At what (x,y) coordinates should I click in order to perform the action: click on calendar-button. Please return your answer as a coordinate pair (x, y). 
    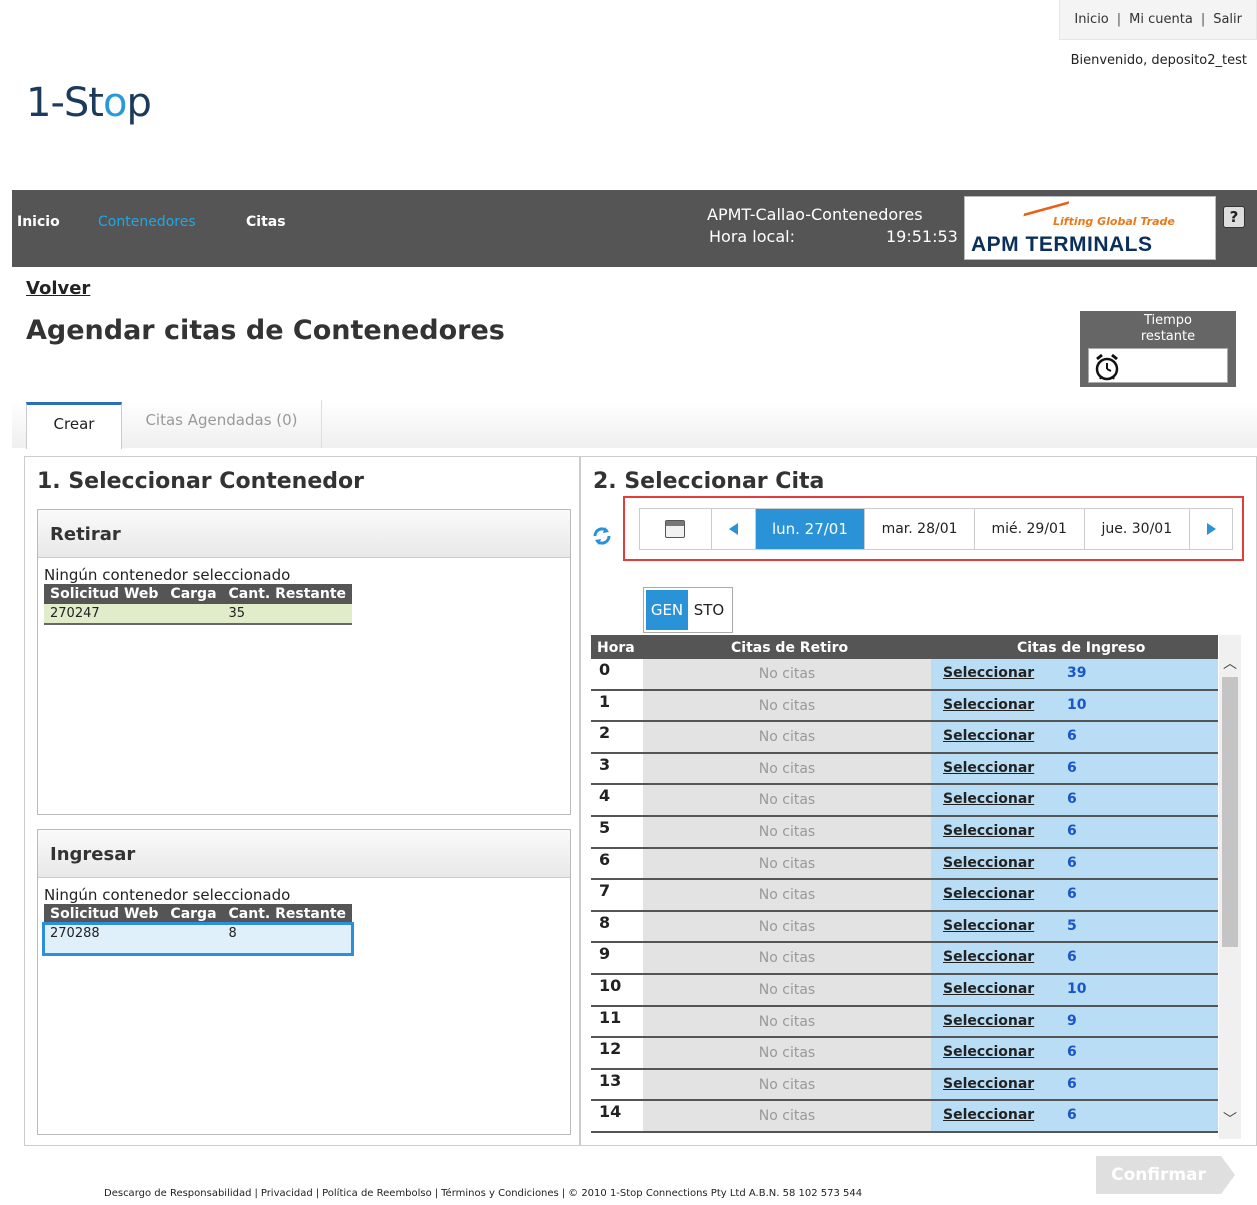
    Looking at the image, I should click on (676, 529).